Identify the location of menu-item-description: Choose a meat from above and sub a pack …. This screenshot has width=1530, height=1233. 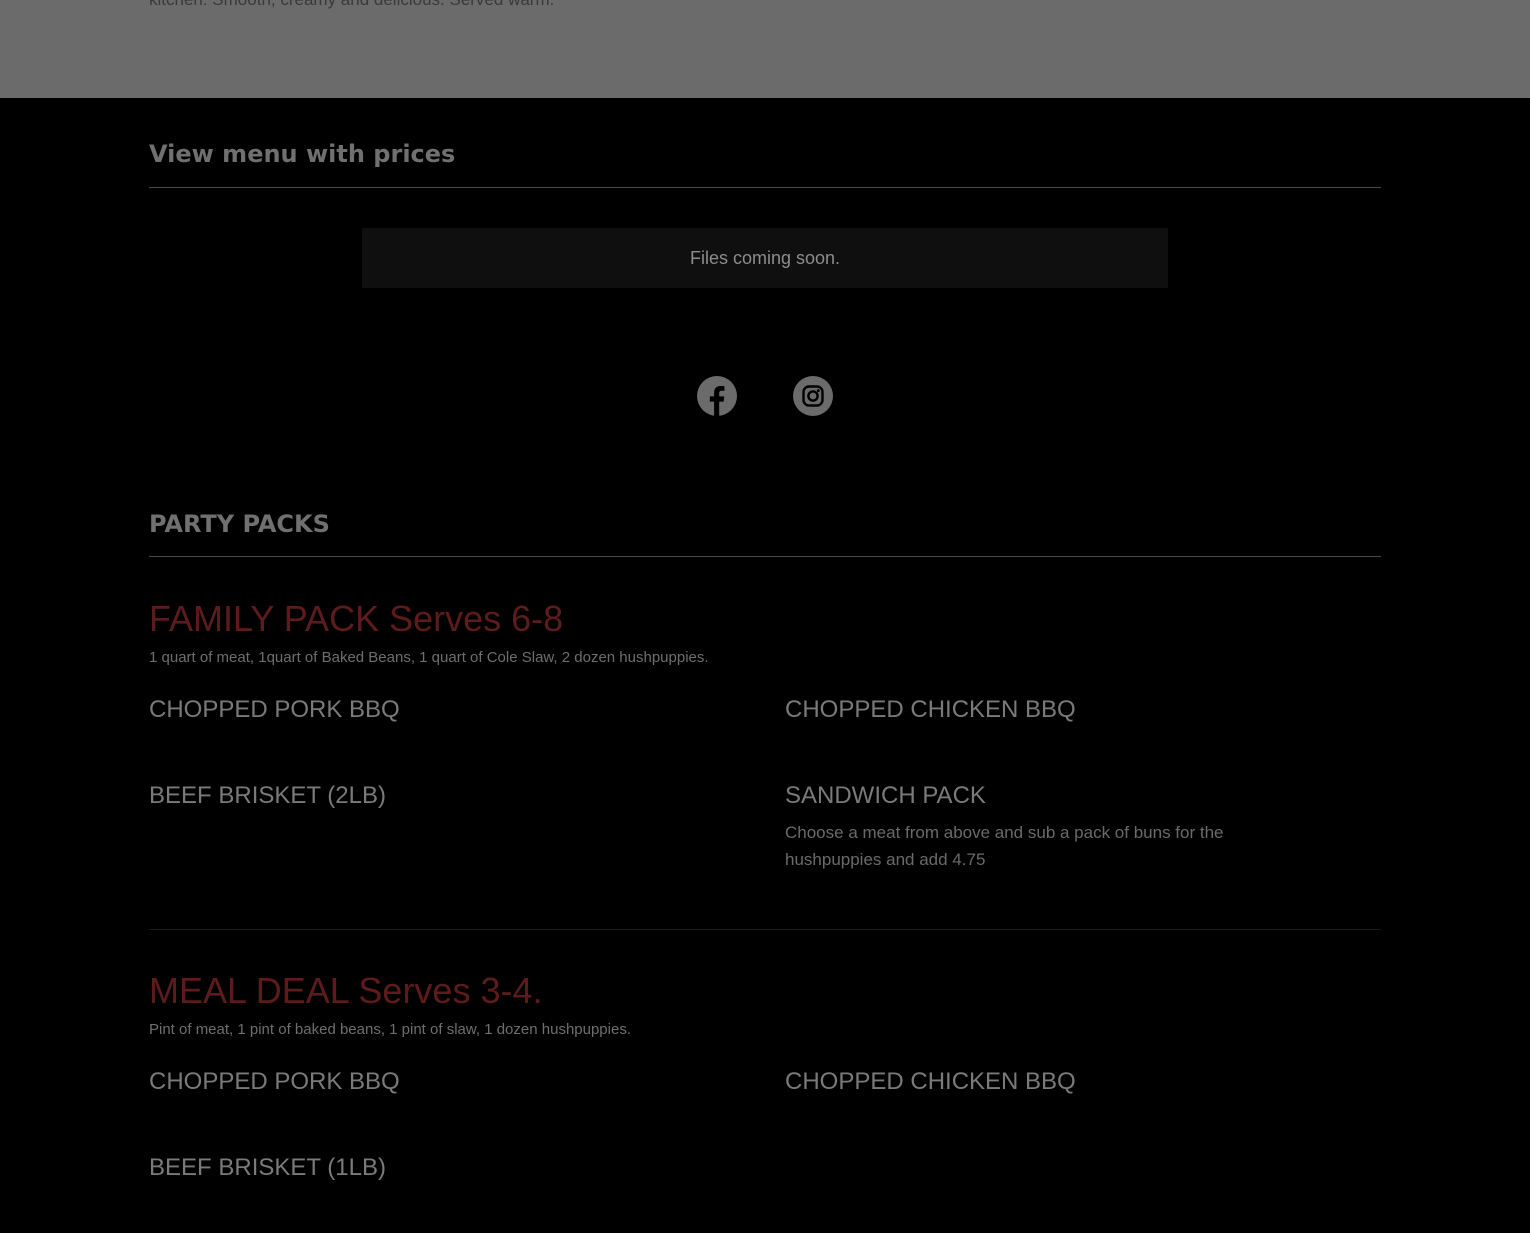
(1004, 846).